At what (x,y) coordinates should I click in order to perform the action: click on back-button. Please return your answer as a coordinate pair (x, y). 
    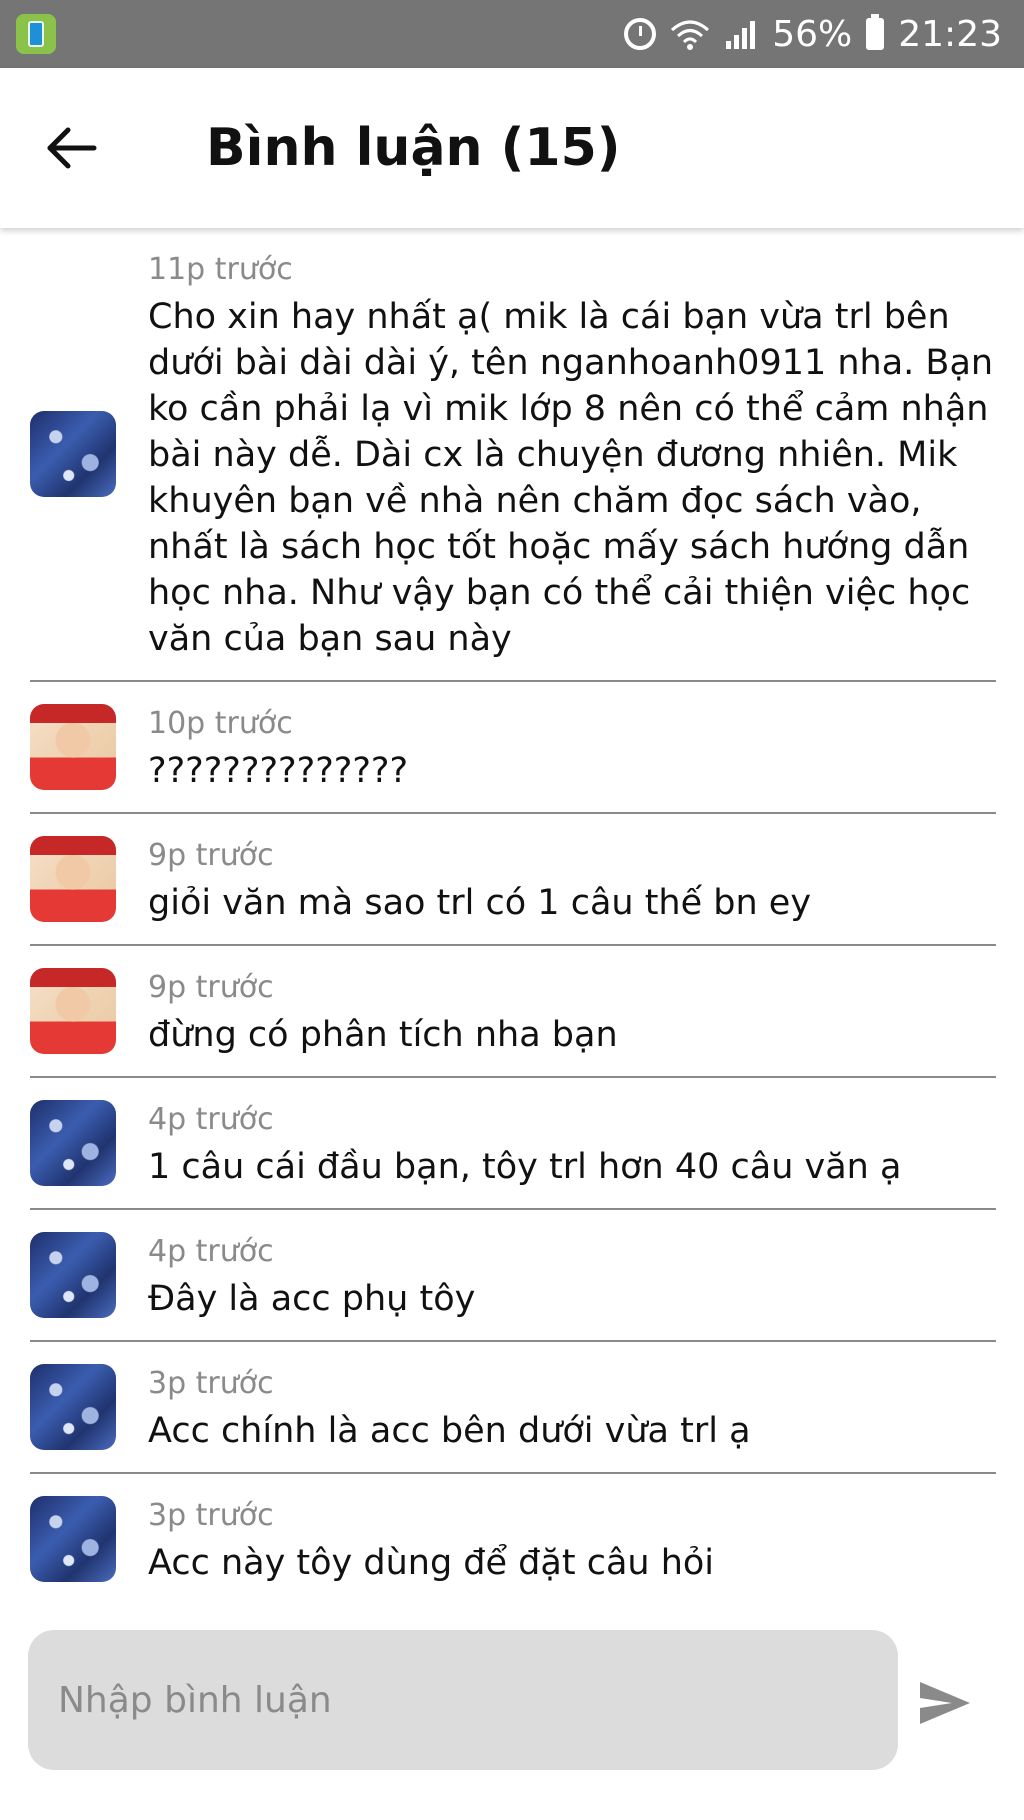
    Looking at the image, I should click on (72, 148).